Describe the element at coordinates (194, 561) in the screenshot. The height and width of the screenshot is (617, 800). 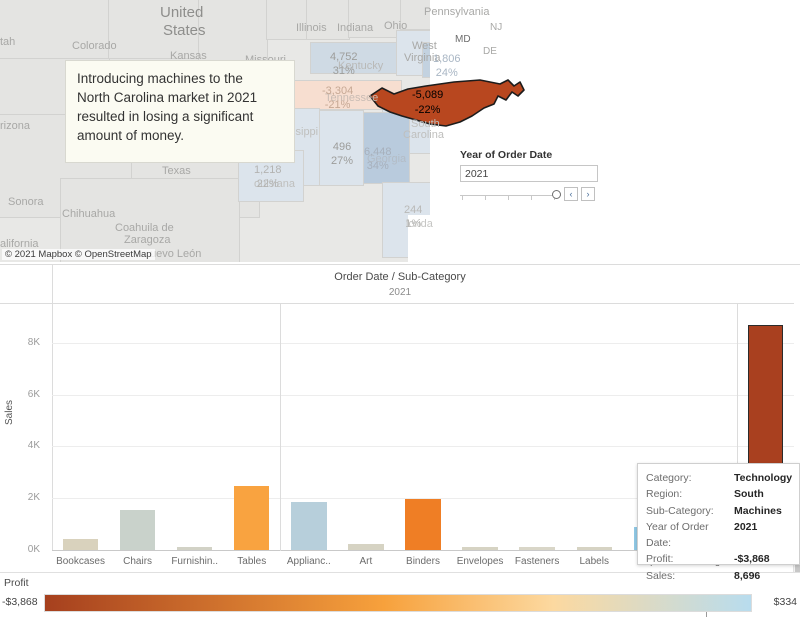
I see `x-axis-label: Furnishin..` at that location.